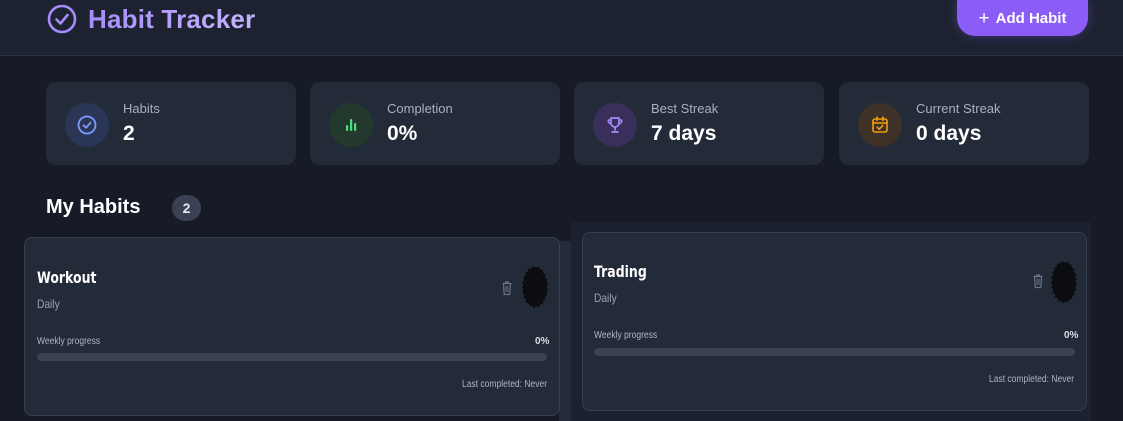 The image size is (1123, 421). I want to click on stat-value: 0%, so click(402, 133).